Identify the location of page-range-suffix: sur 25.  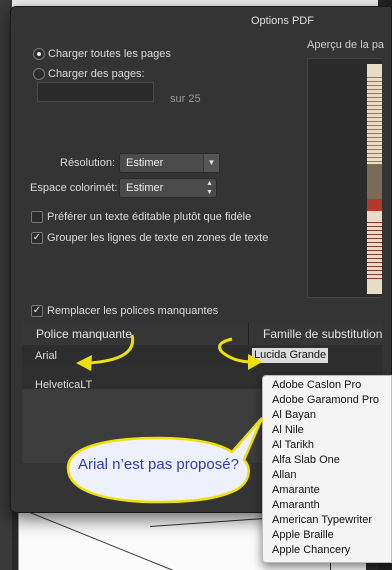
(185, 99).